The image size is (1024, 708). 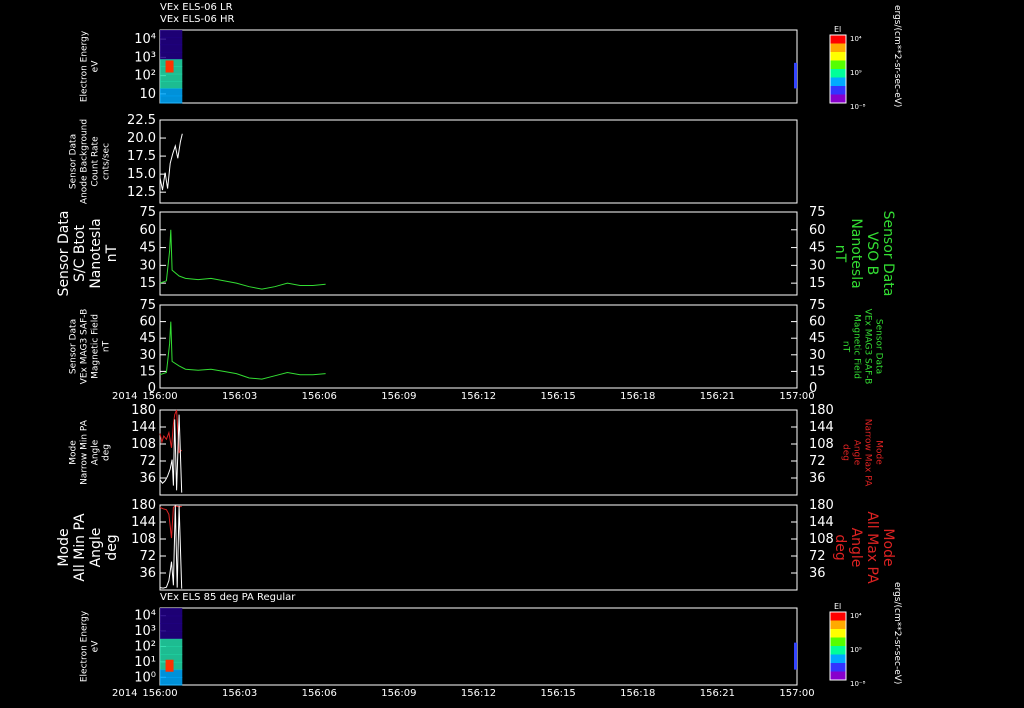 What do you see at coordinates (143, 444) in the screenshot?
I see `ytick-label-4-2: 108` at bounding box center [143, 444].